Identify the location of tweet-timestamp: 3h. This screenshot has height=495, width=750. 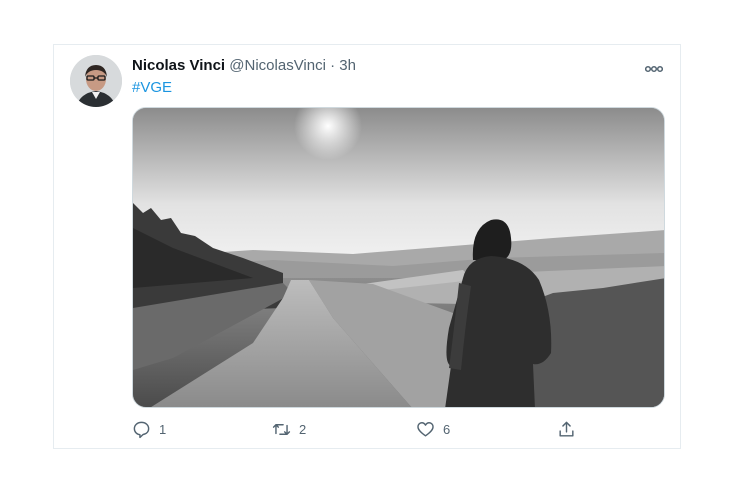
(347, 65).